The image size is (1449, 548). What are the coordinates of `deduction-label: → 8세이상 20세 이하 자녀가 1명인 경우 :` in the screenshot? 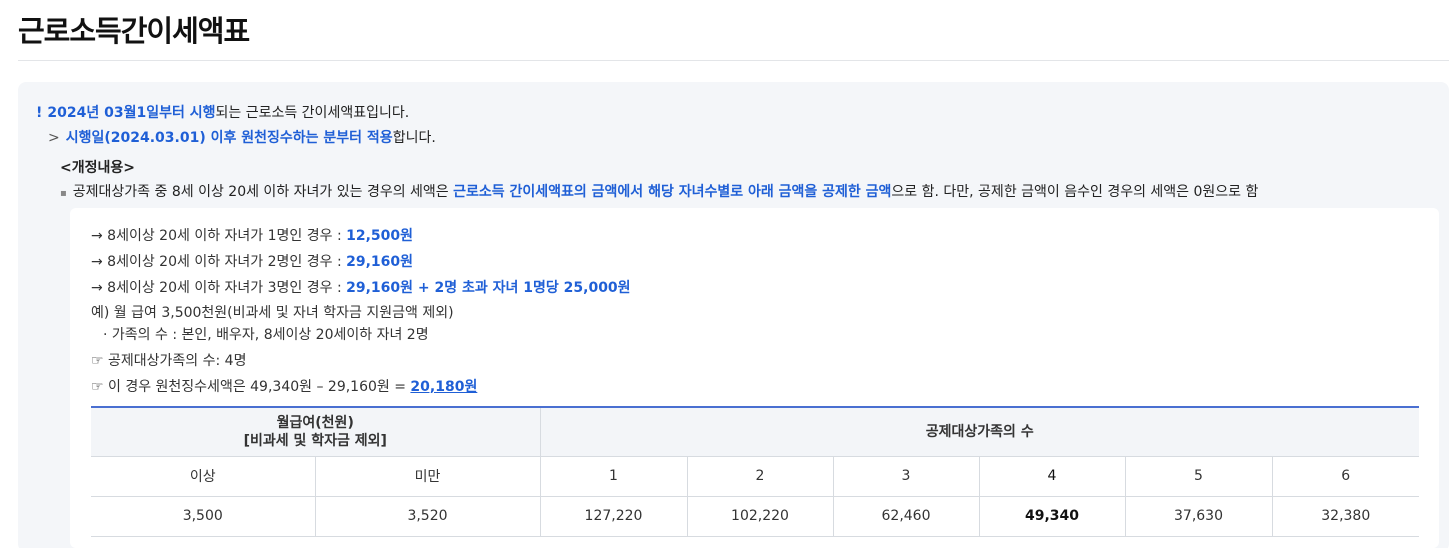 It's located at (219, 236).